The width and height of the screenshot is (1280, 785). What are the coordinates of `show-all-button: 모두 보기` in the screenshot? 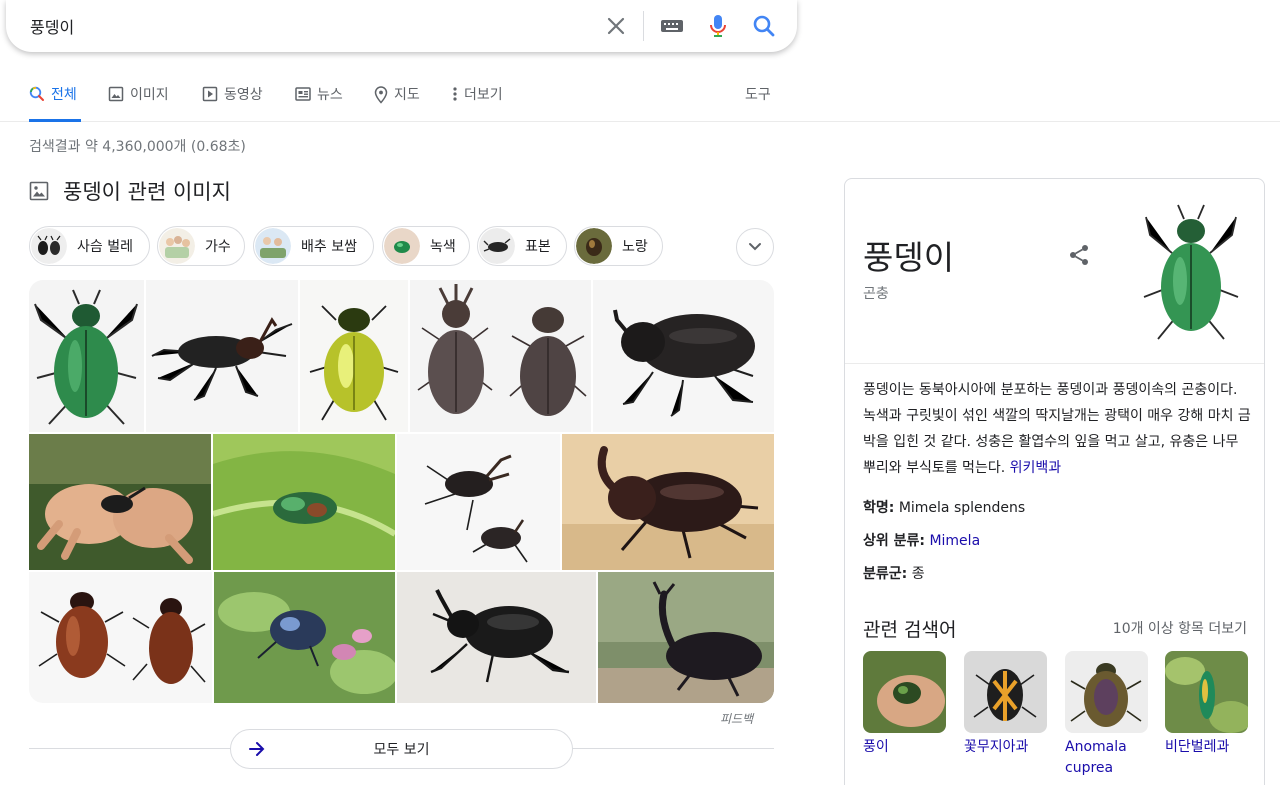 It's located at (401, 749).